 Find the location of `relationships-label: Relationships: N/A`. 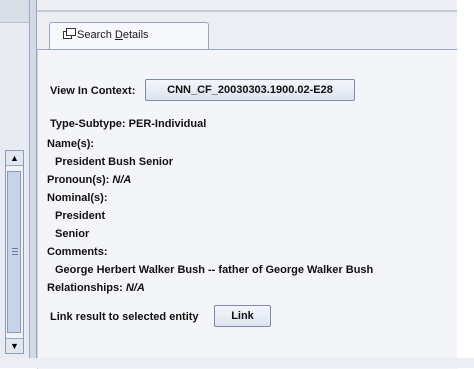

relationships-label: Relationships: N/A is located at coordinates (96, 288).